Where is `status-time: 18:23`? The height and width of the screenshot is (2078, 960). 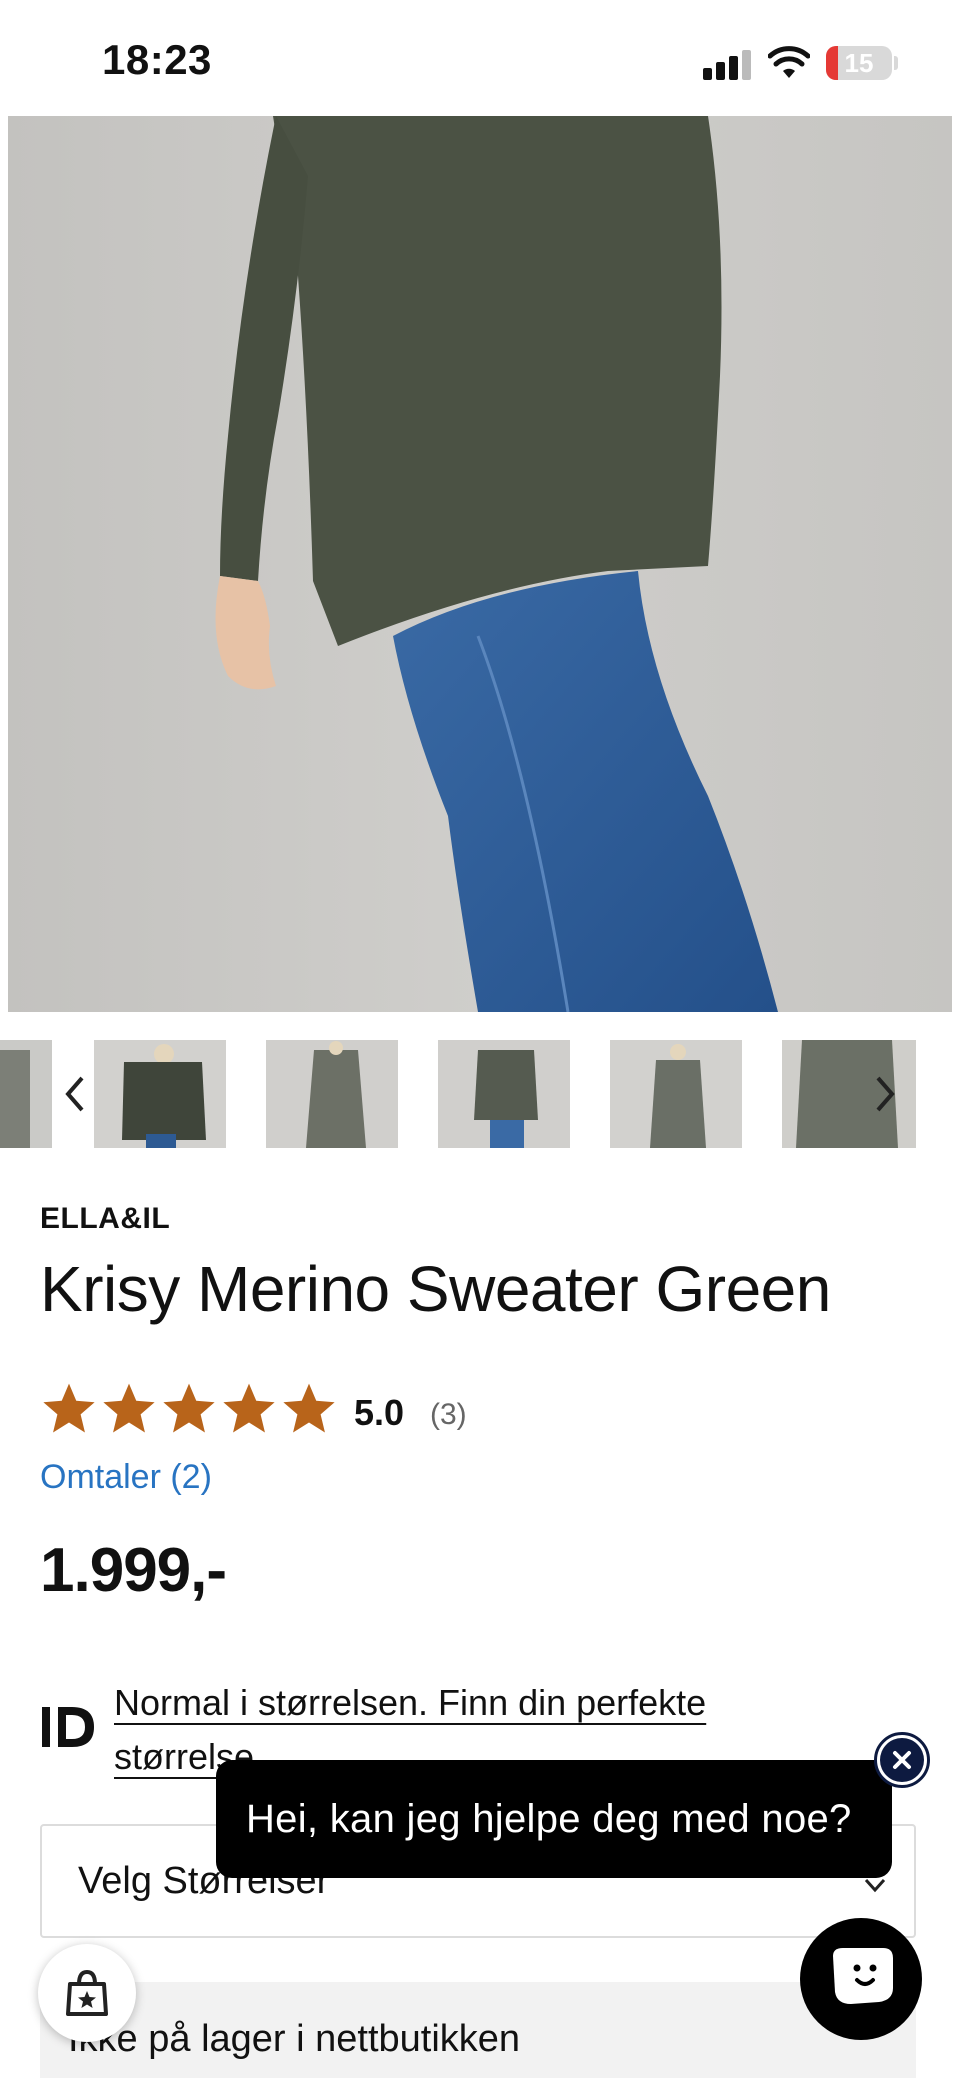 status-time: 18:23 is located at coordinates (157, 59).